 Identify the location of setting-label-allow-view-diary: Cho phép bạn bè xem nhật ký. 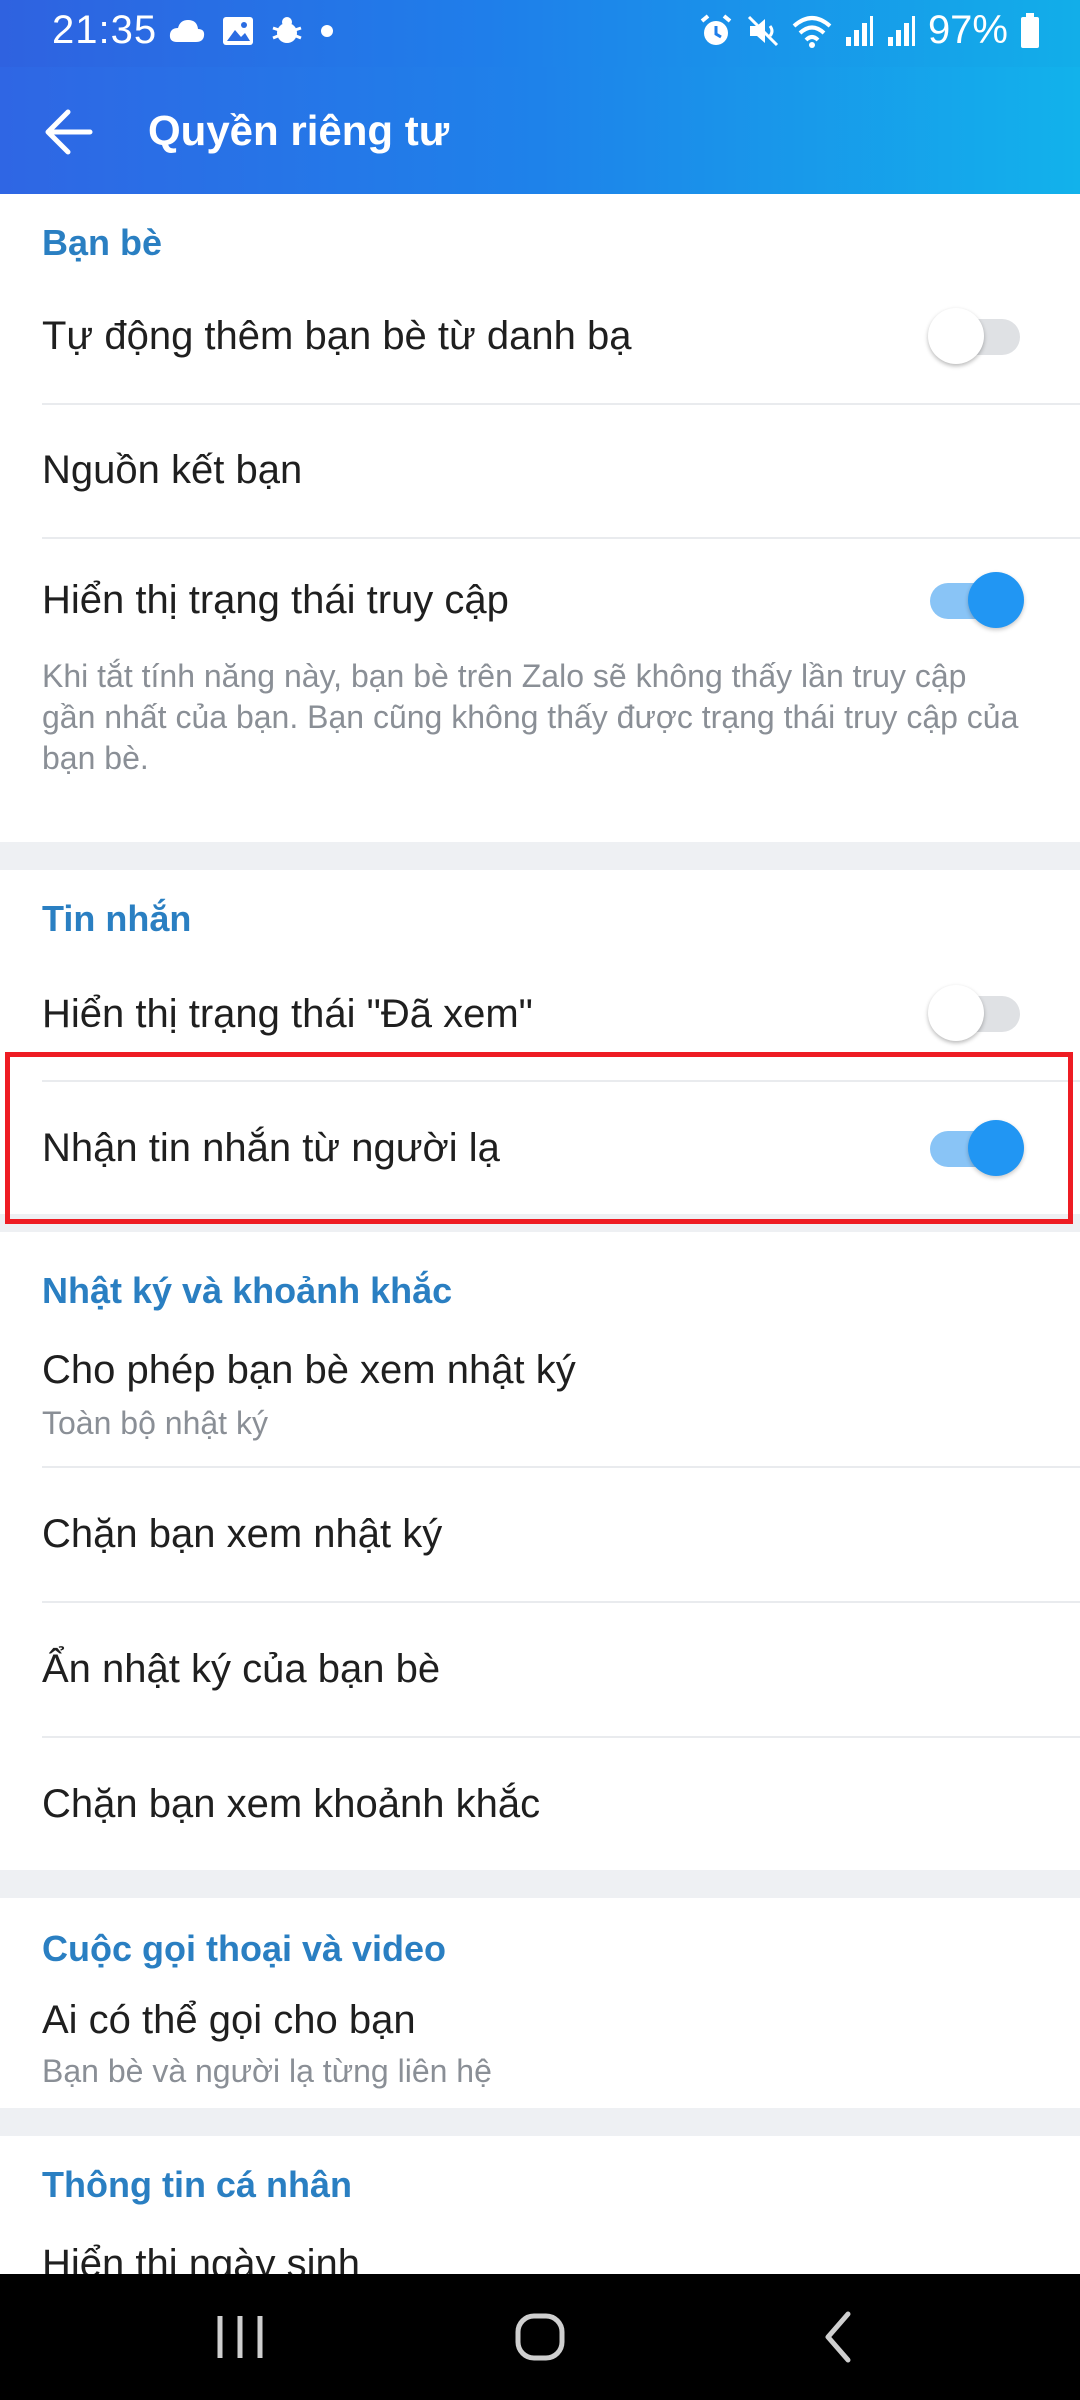
(309, 1370).